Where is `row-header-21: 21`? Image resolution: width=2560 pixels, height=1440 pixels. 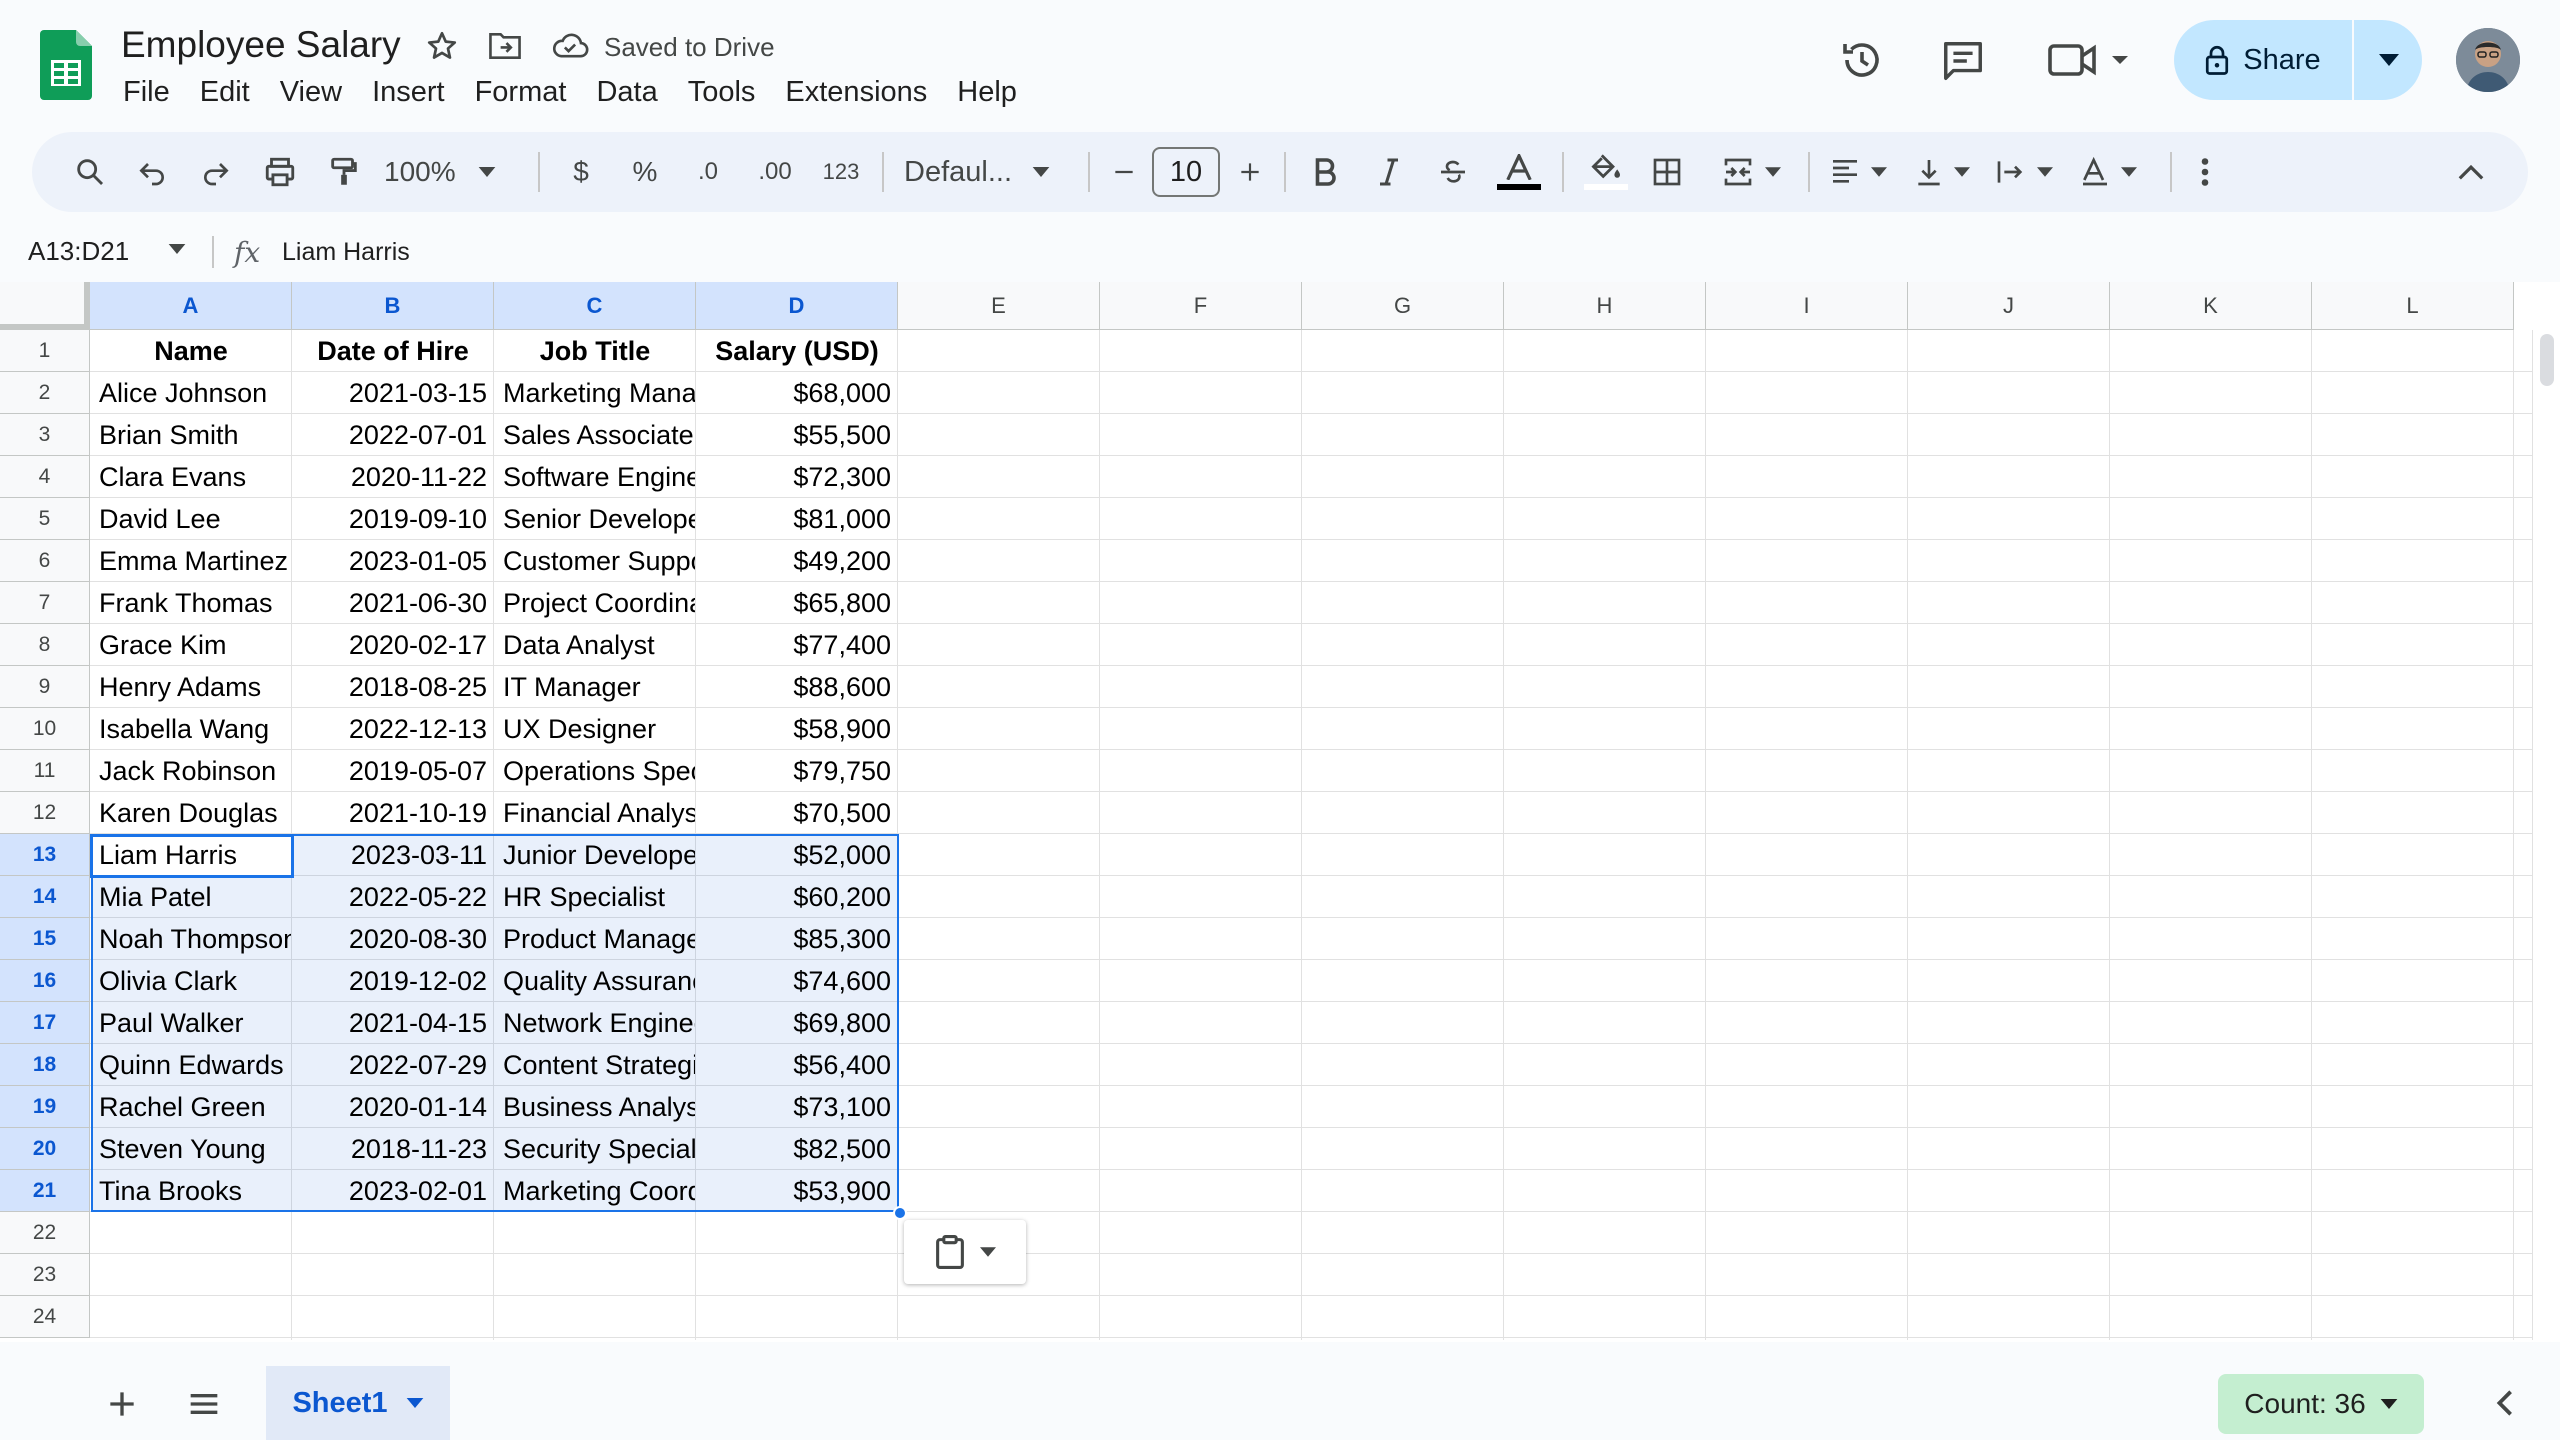 row-header-21: 21 is located at coordinates (45, 1191).